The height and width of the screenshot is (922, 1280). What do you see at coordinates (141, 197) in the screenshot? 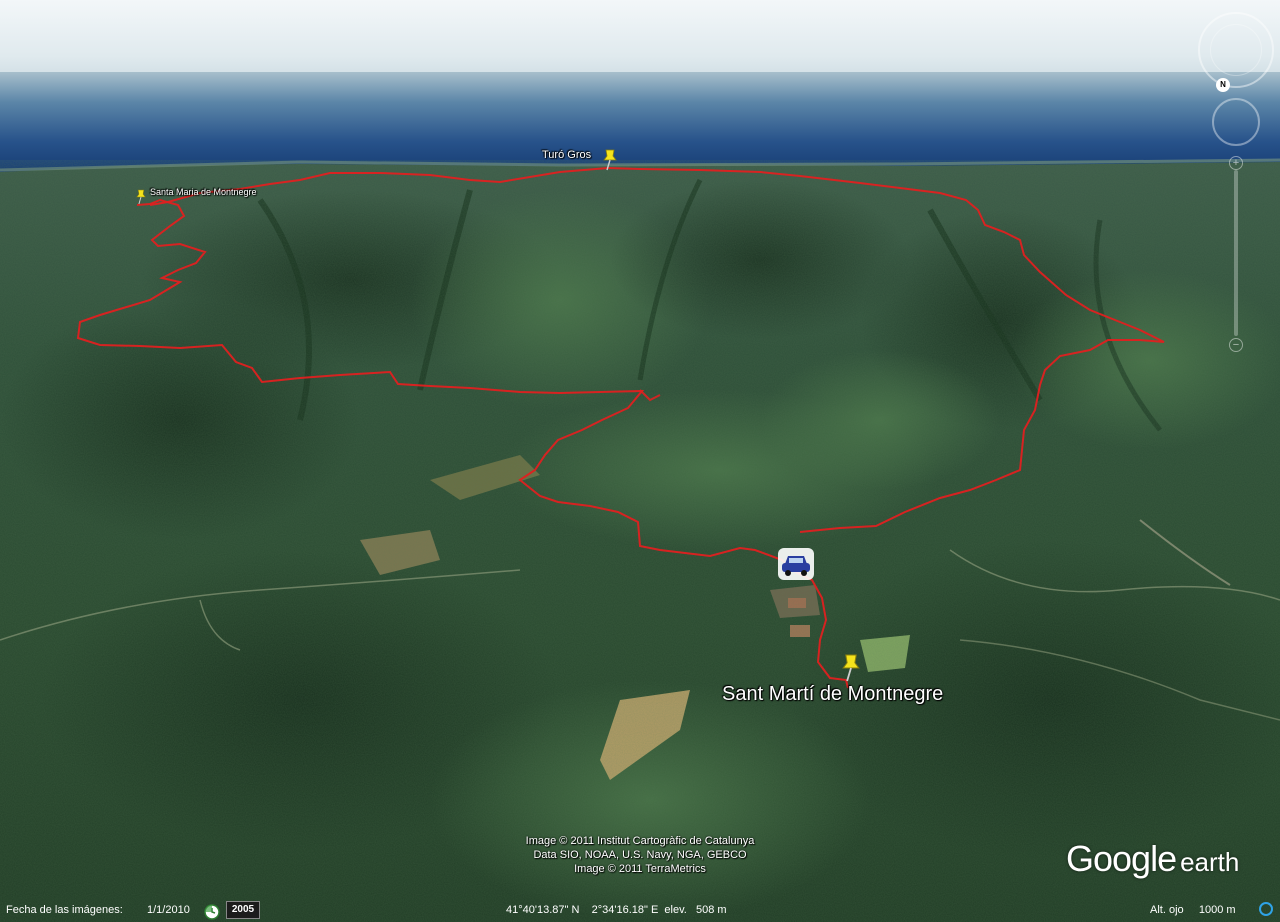
I see `pushpin-santa-maria-icon` at bounding box center [141, 197].